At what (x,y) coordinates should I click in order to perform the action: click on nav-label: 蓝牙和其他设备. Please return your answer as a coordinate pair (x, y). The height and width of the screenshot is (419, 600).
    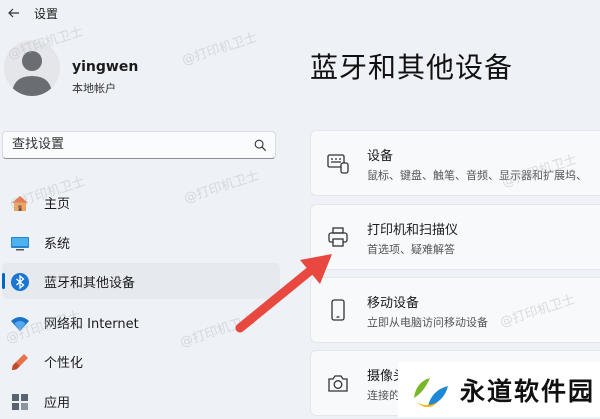
    Looking at the image, I should click on (90, 283).